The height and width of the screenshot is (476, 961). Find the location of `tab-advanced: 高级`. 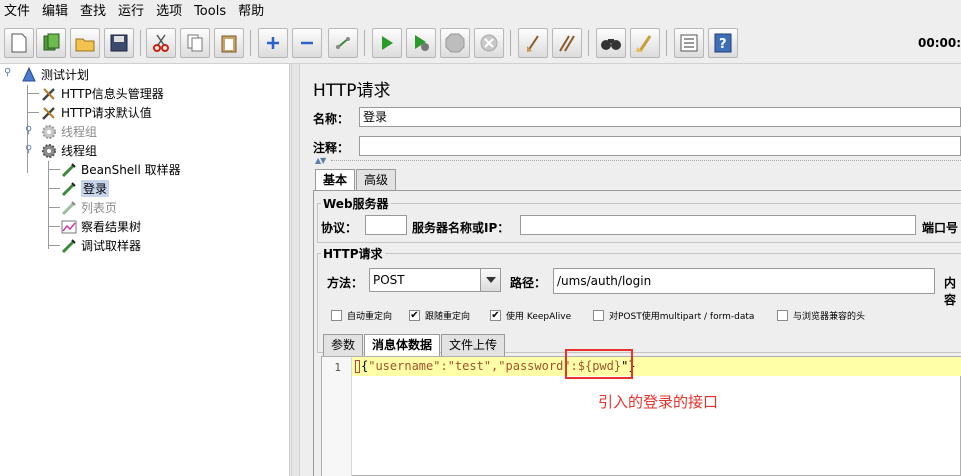

tab-advanced: 高级 is located at coordinates (376, 180).